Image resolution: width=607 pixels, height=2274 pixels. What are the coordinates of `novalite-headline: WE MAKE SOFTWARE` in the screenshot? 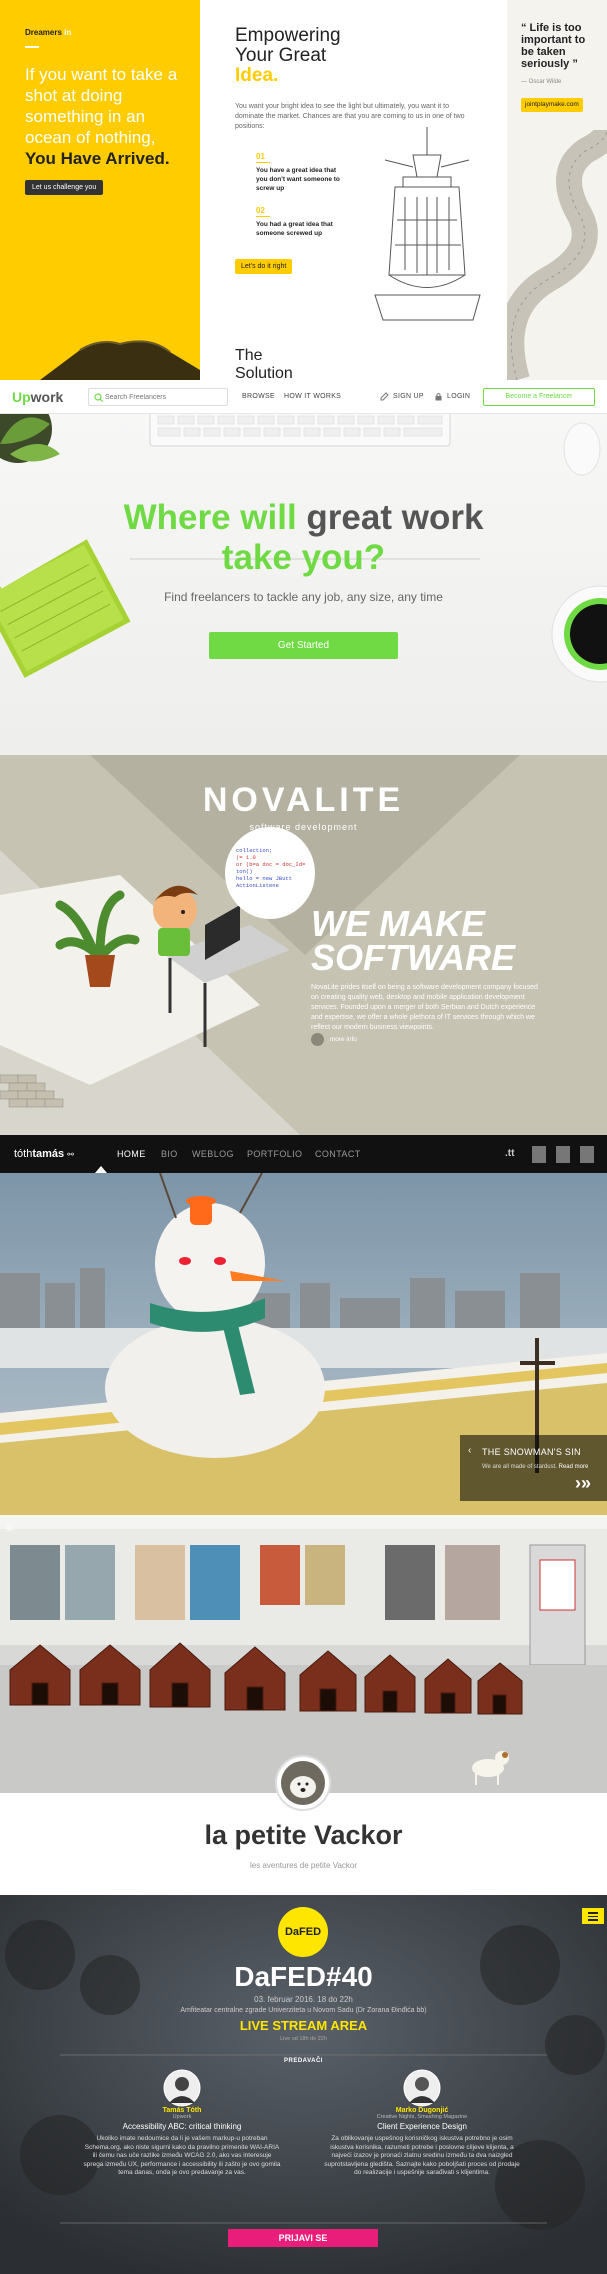 It's located at (413, 940).